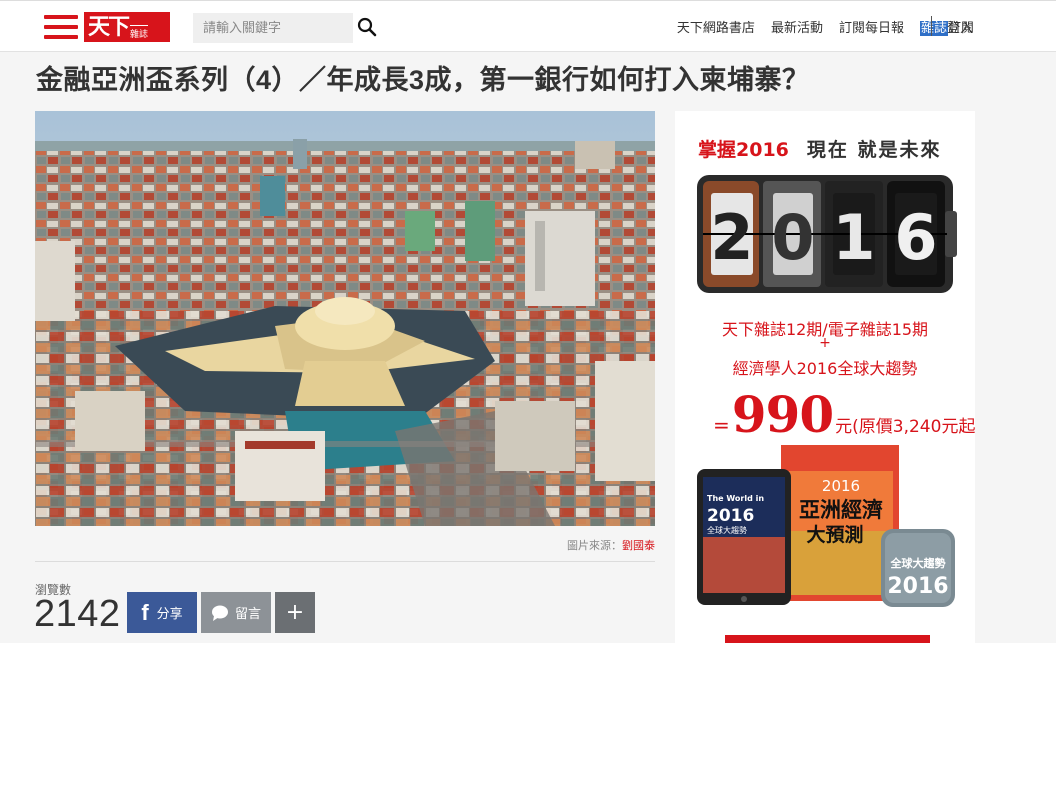  I want to click on search-icon, so click(367, 27).